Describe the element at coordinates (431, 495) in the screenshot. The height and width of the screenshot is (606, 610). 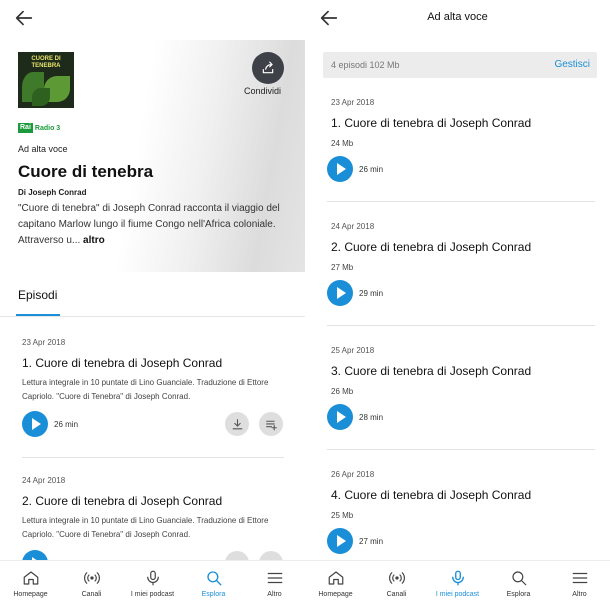
I see `episode-title: 4. Cuore di tenebra di Joseph Conrad` at that location.